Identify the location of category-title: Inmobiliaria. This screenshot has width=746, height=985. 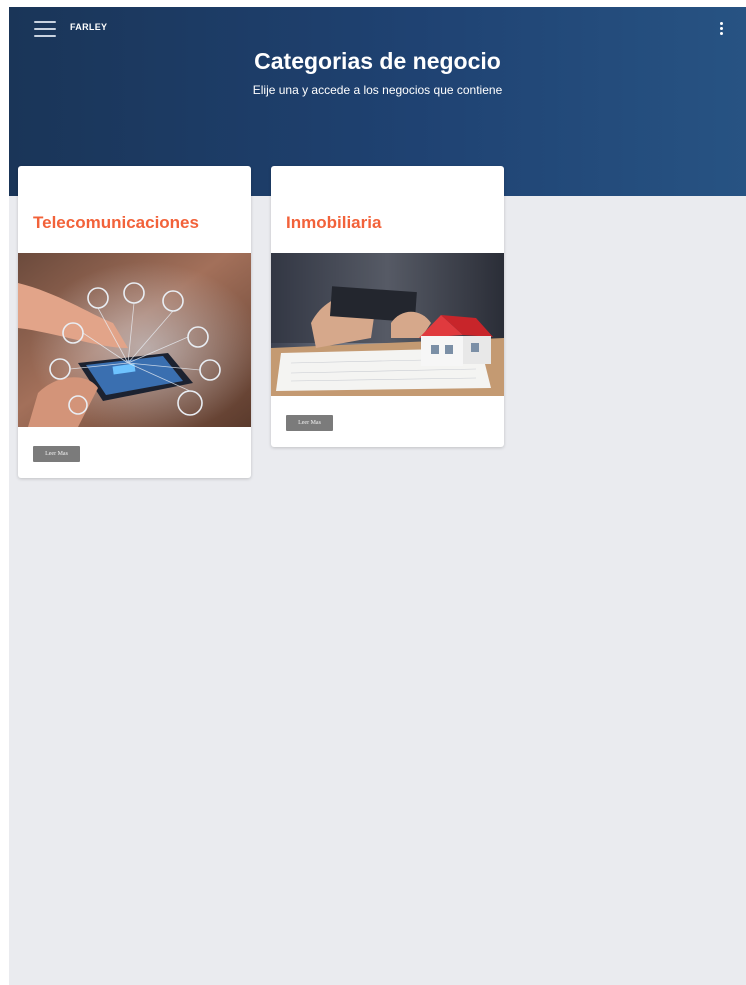
(333, 223).